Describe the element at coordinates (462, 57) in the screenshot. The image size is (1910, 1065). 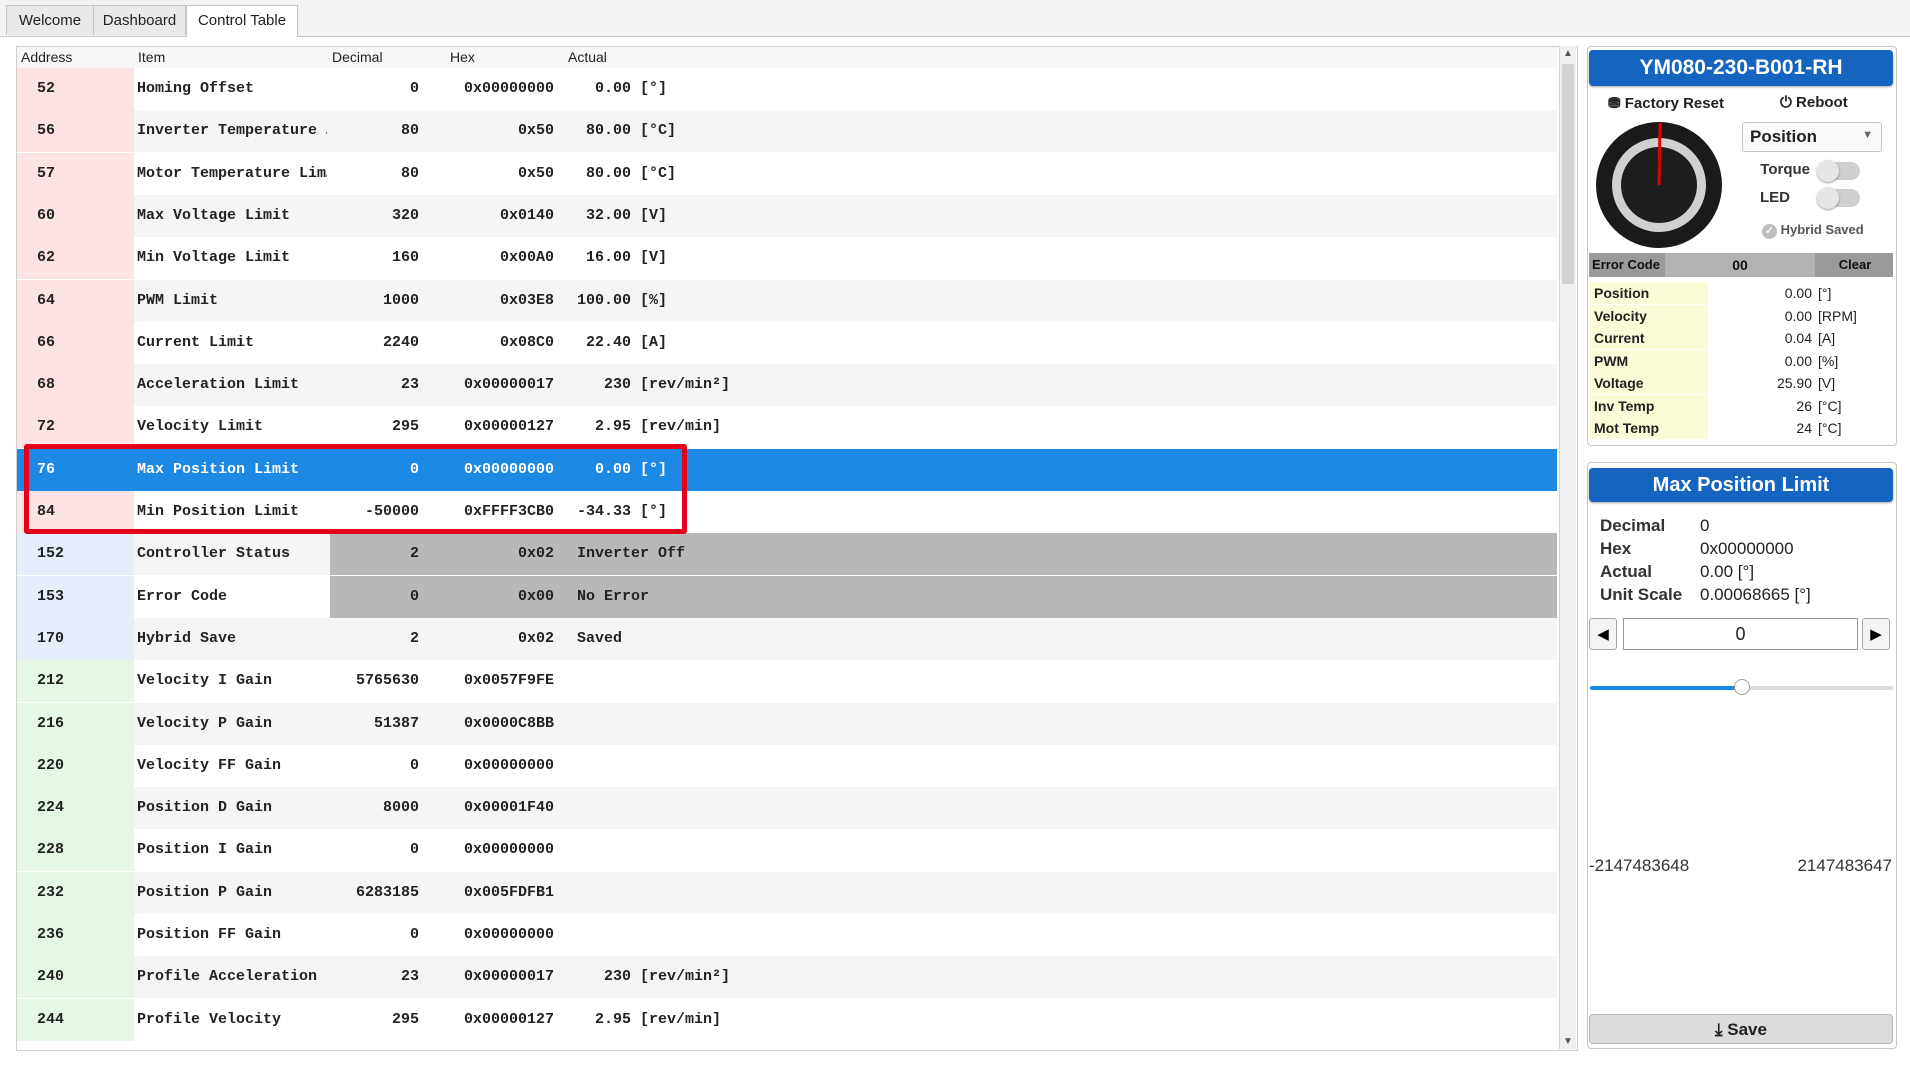
I see `column-header-hex: Hex` at that location.